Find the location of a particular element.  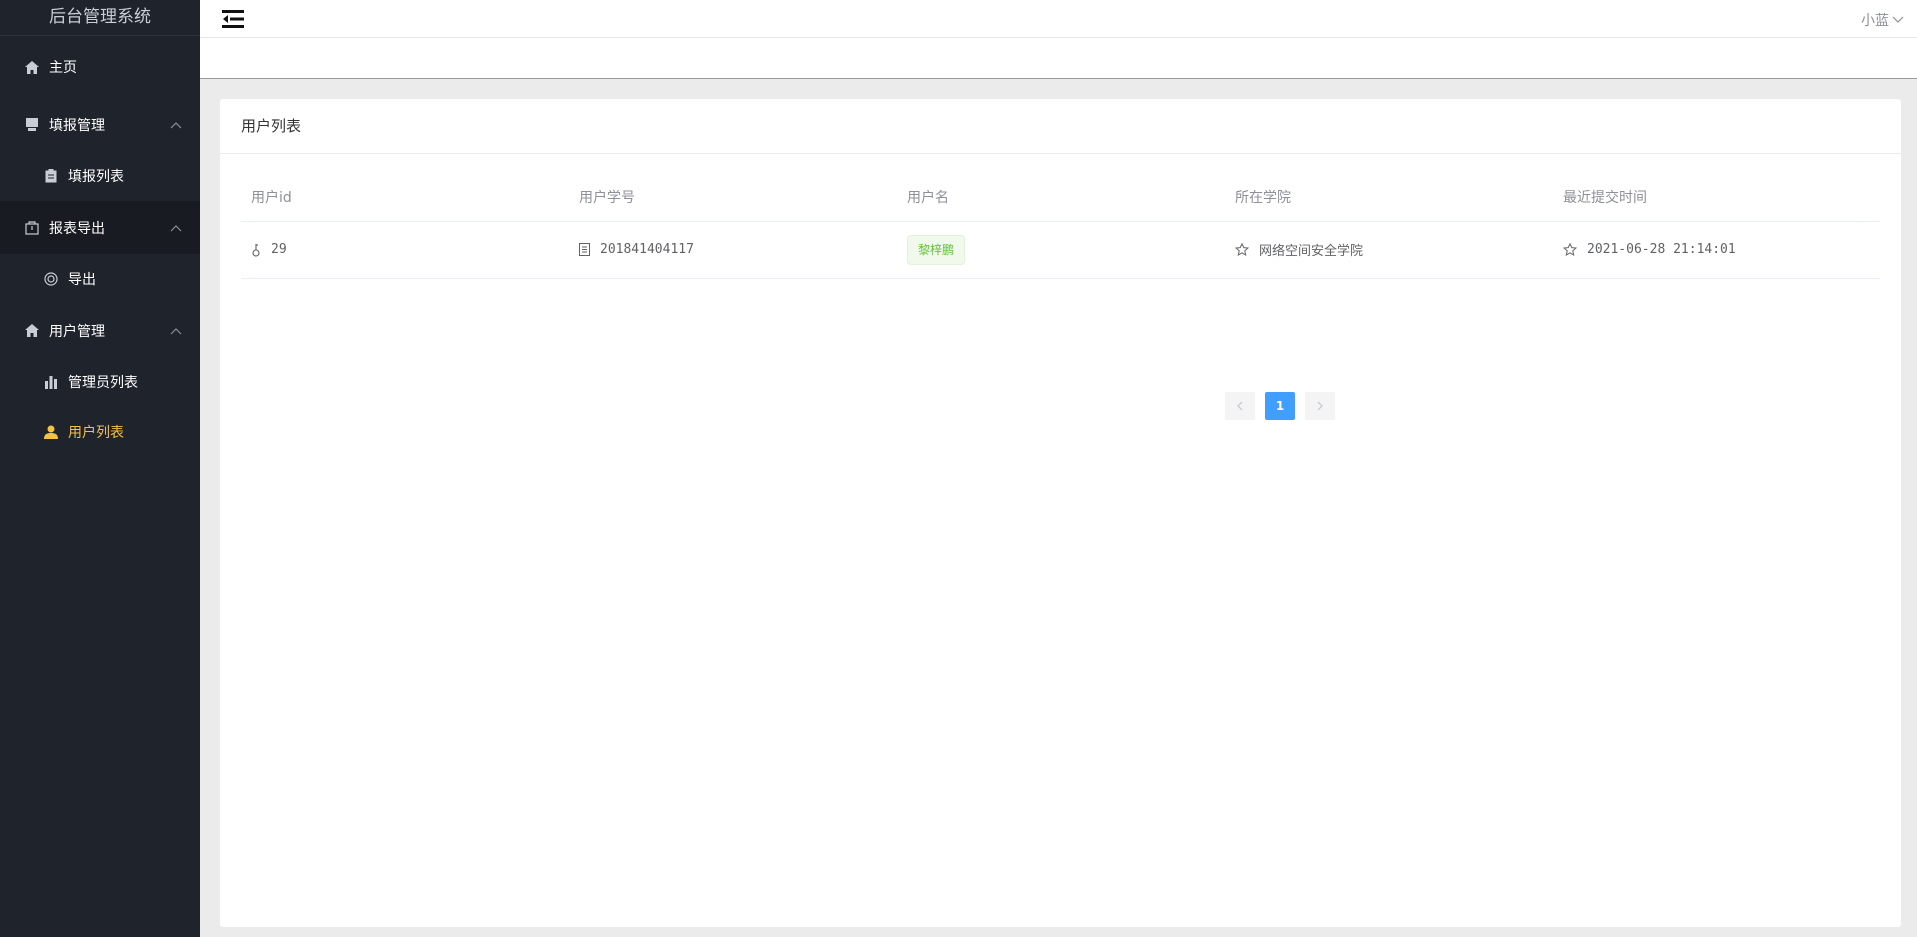

sidebar-item-admin-list: 管理员列表 is located at coordinates (100, 382).